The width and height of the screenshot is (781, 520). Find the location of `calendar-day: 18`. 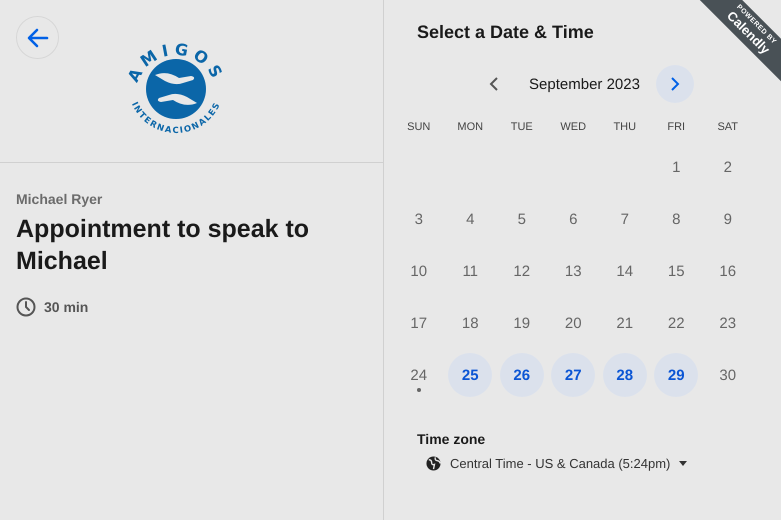

calendar-day: 18 is located at coordinates (470, 323).